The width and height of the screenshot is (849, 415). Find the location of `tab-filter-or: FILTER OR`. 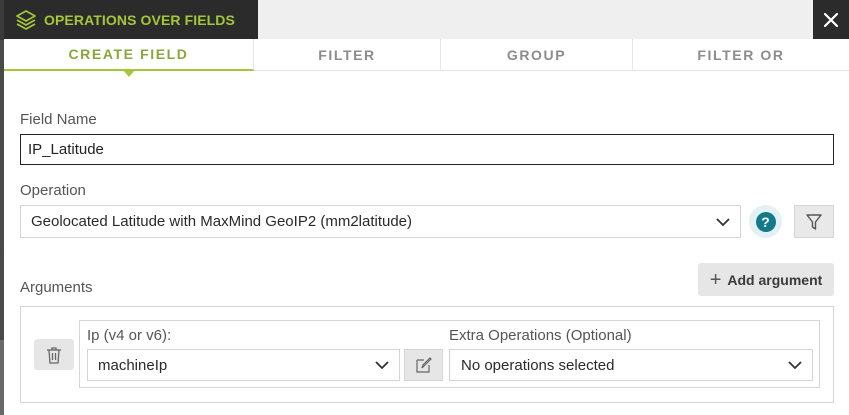

tab-filter-or: FILTER OR is located at coordinates (741, 54).